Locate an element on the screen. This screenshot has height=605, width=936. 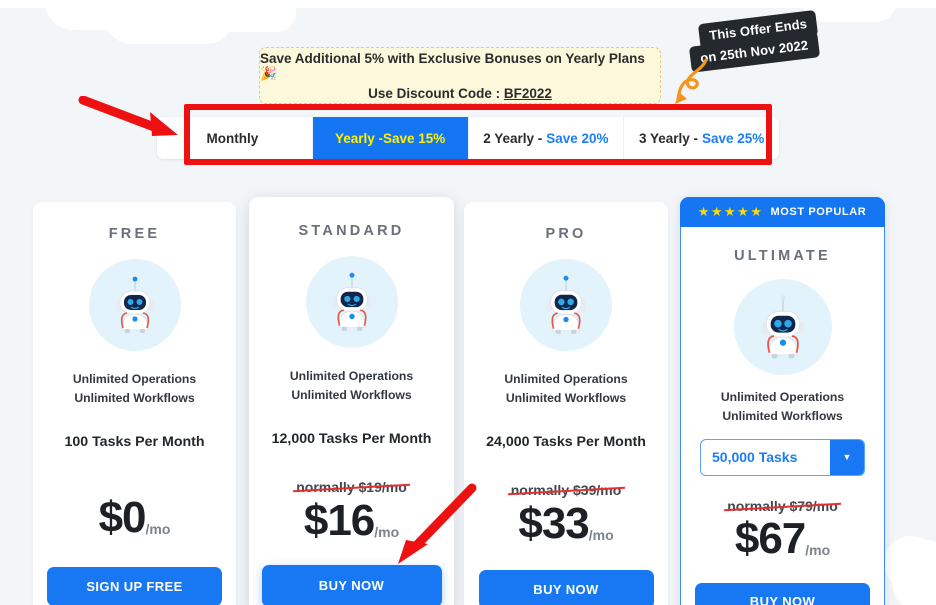
feature-standard-2: Unlimited Workflows is located at coordinates (351, 394).